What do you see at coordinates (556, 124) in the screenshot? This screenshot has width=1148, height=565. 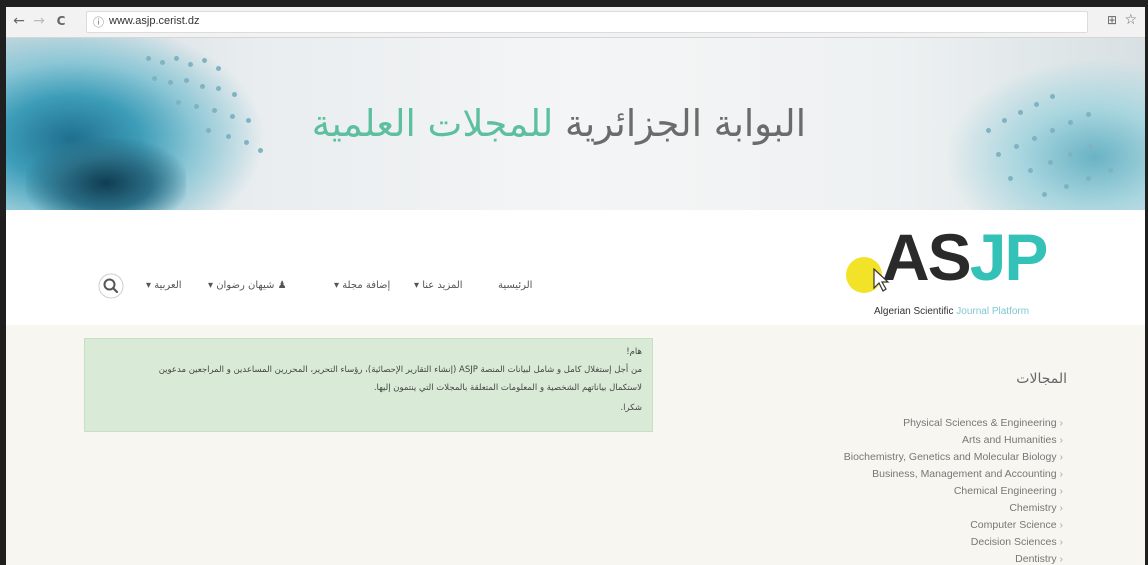 I see `banner-title: البوابة الجزائرية للمجلات العلمية` at bounding box center [556, 124].